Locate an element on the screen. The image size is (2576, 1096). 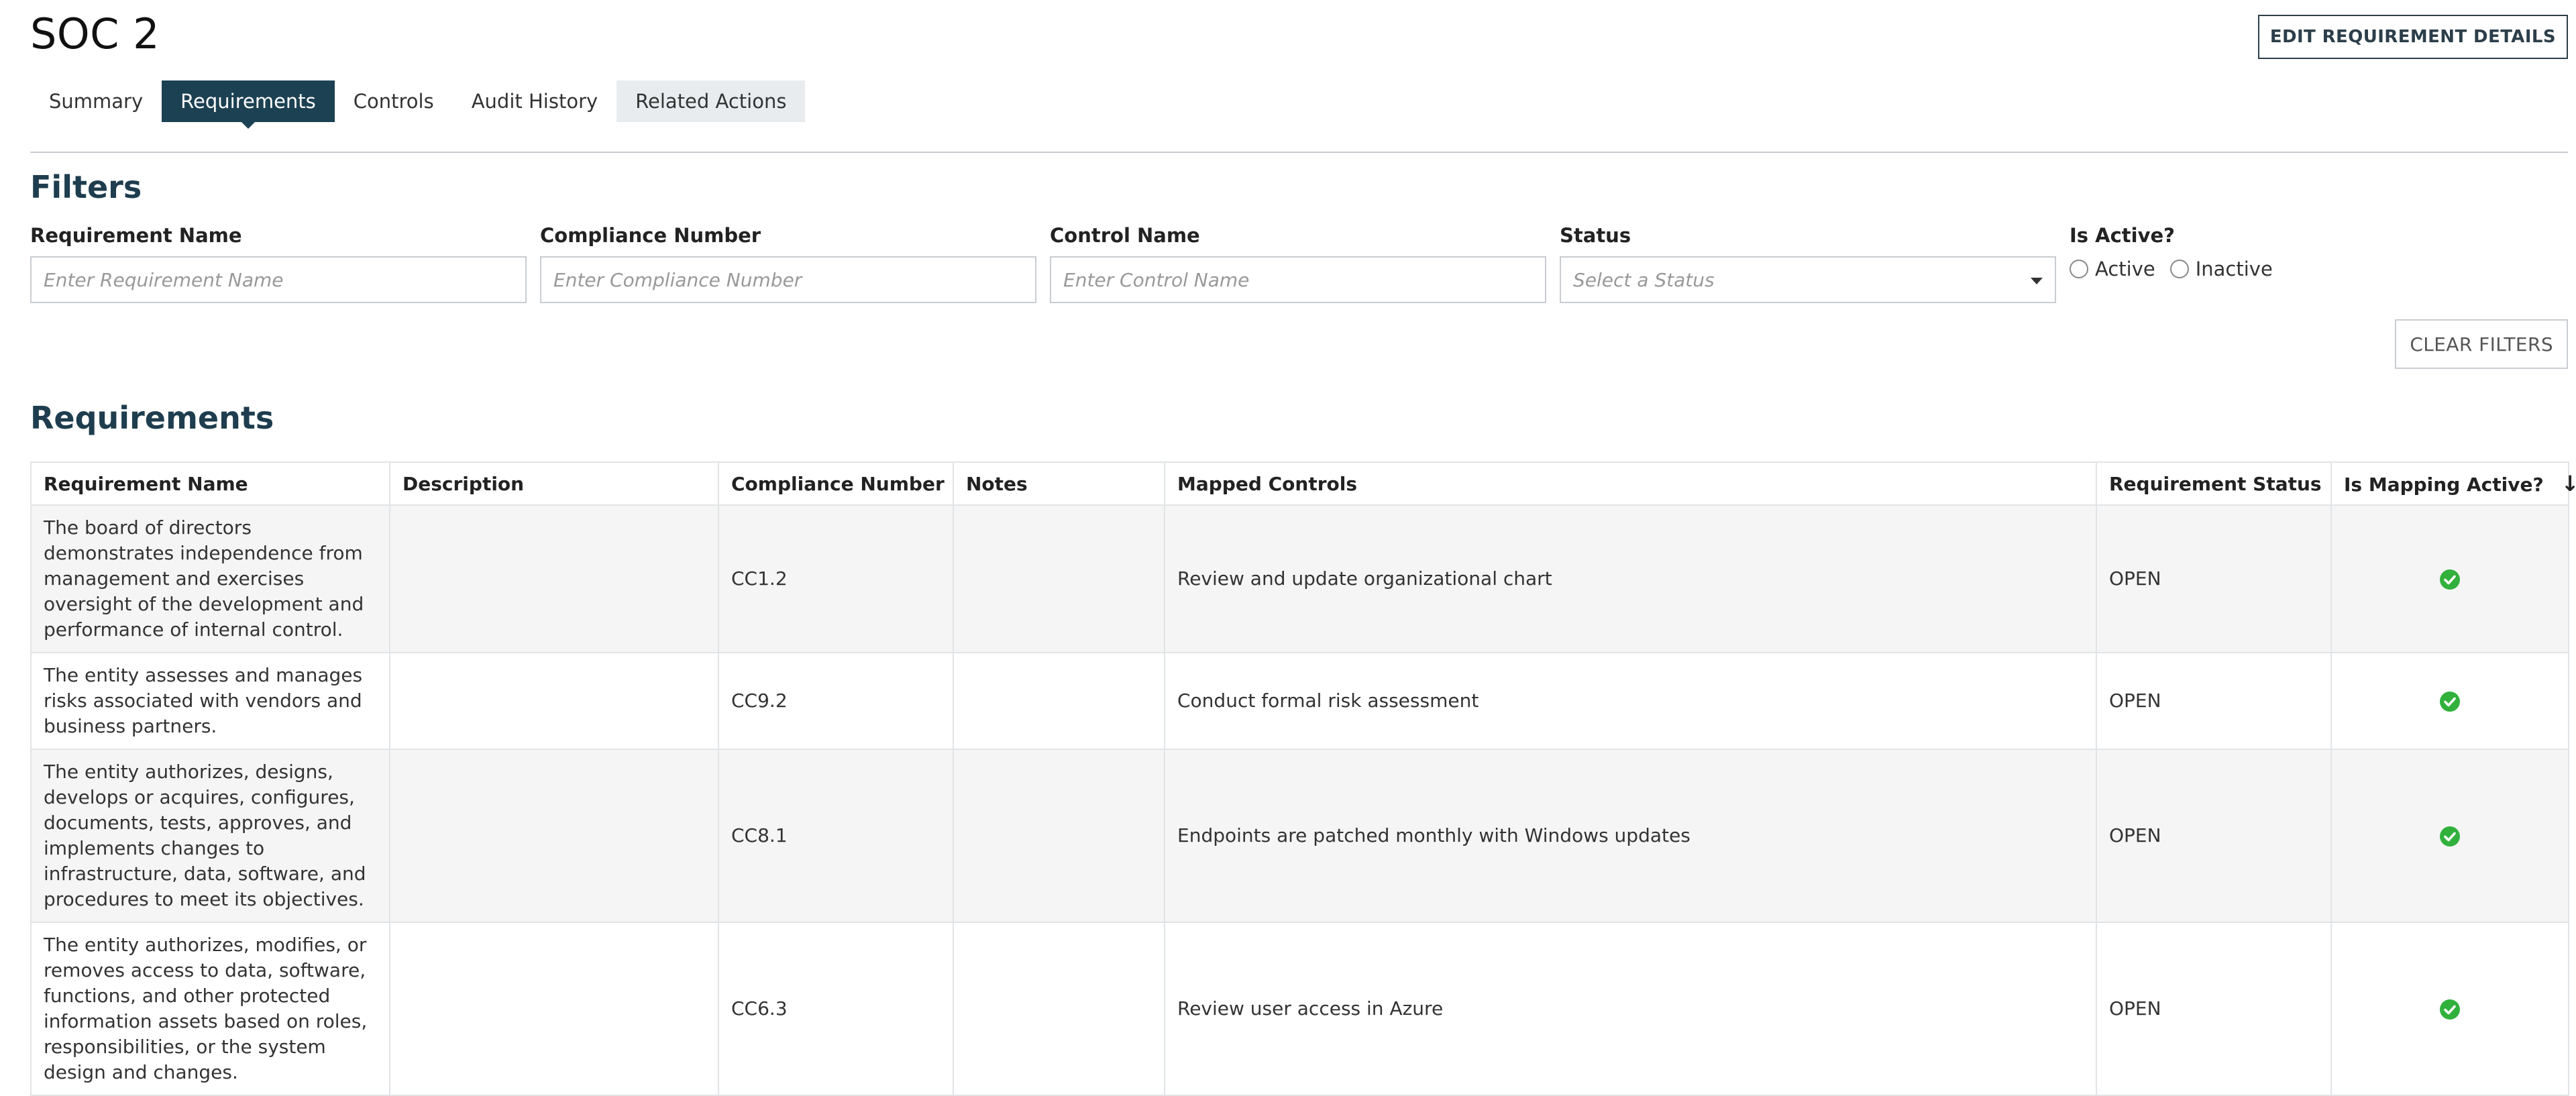
status-label: Status is located at coordinates (1595, 235).